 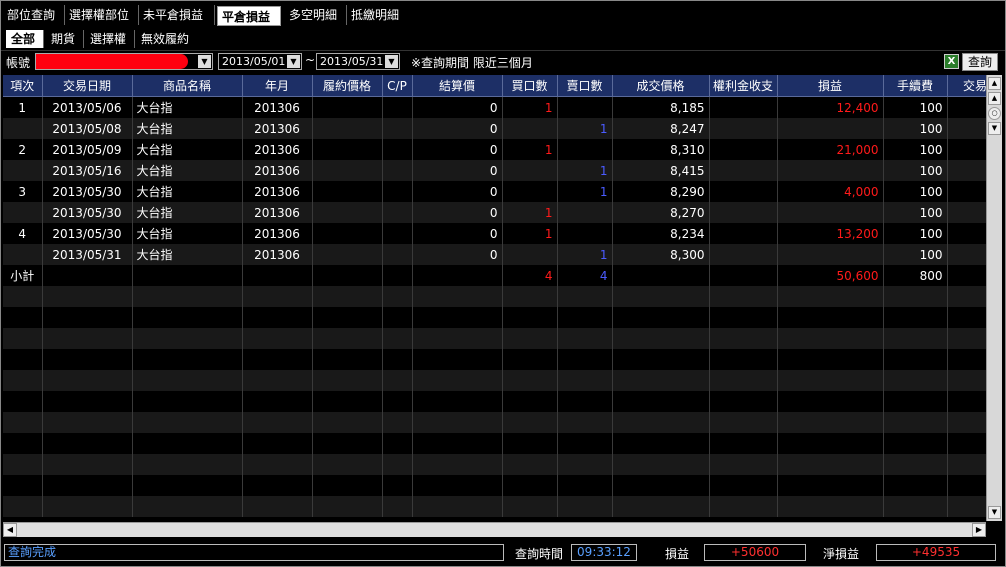 I want to click on table-row: 22013/05/09大台指201306 01 8,310 21,00010033, so click(x=494, y=149).